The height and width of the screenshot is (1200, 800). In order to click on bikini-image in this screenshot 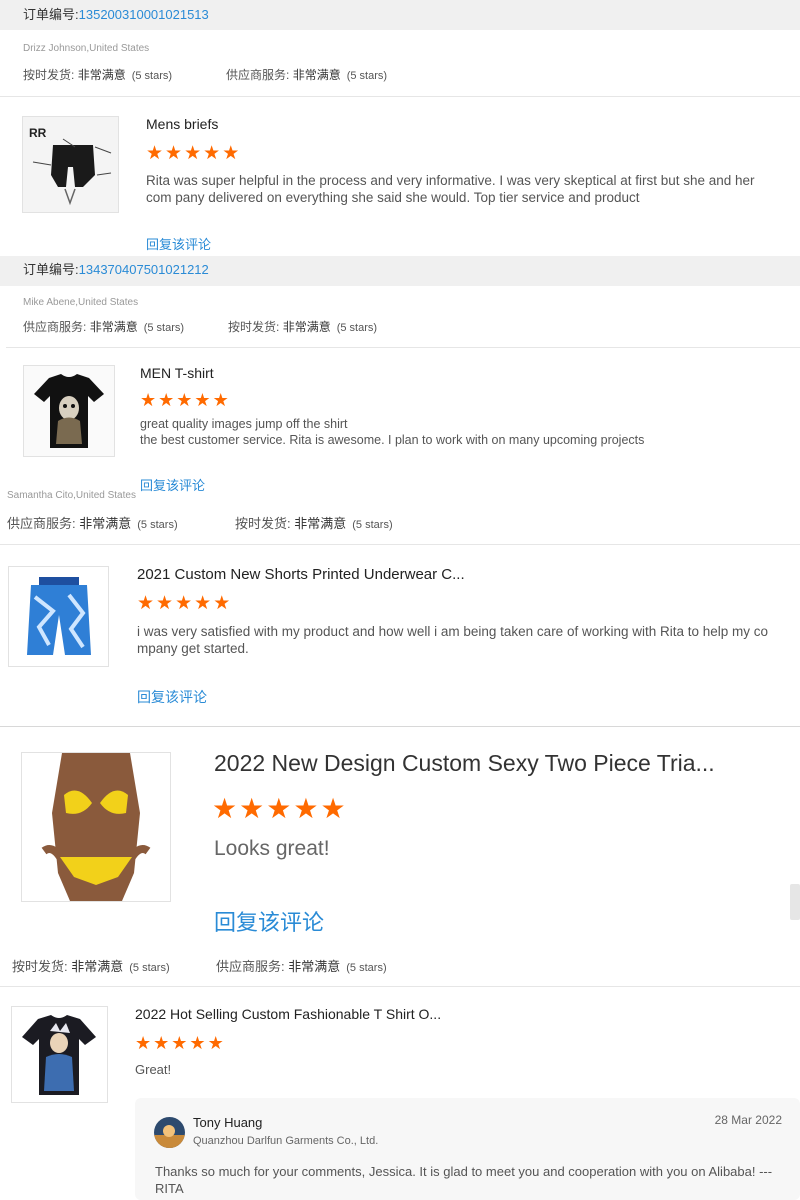, I will do `click(96, 827)`.